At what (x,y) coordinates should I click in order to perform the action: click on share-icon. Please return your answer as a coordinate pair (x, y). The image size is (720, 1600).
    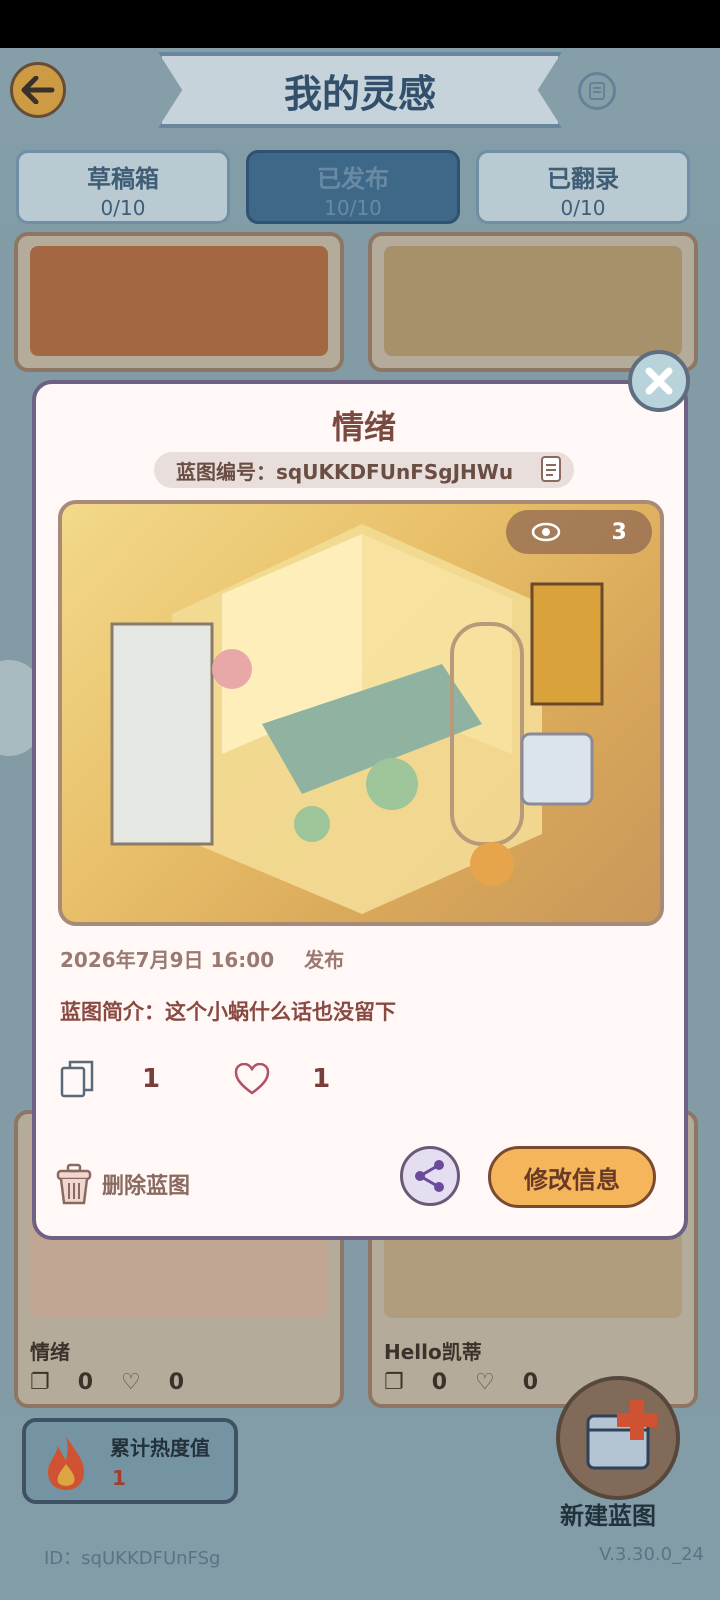
    Looking at the image, I should click on (429, 1176).